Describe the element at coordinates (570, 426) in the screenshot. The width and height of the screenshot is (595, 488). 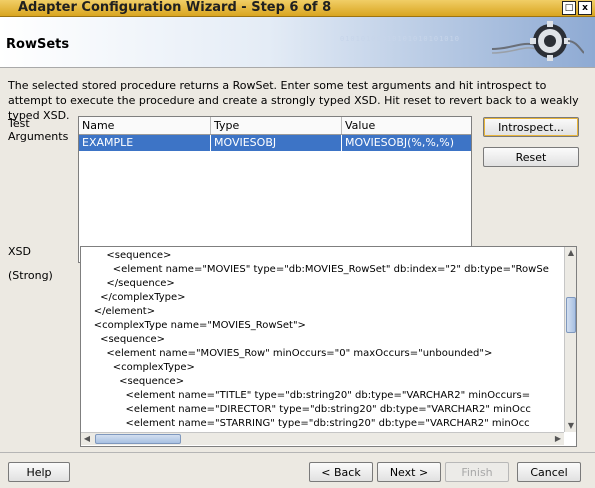
I see `scroll-down-icon: ▼` at that location.